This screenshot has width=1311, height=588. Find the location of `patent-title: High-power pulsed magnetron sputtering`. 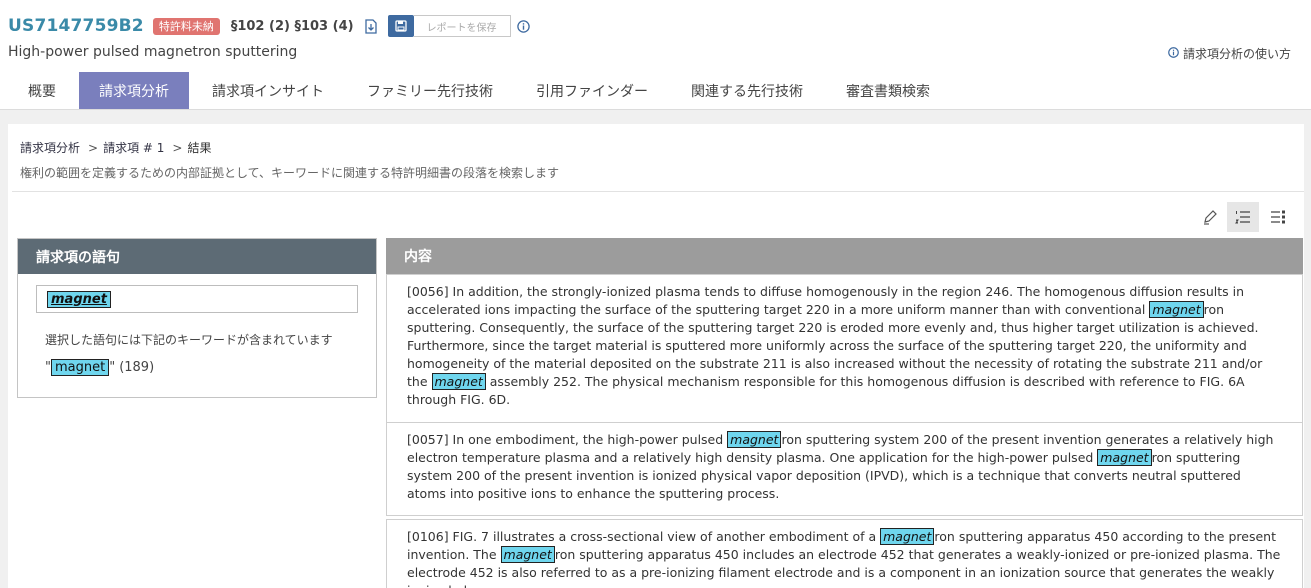

patent-title: High-power pulsed magnetron sputtering is located at coordinates (153, 52).